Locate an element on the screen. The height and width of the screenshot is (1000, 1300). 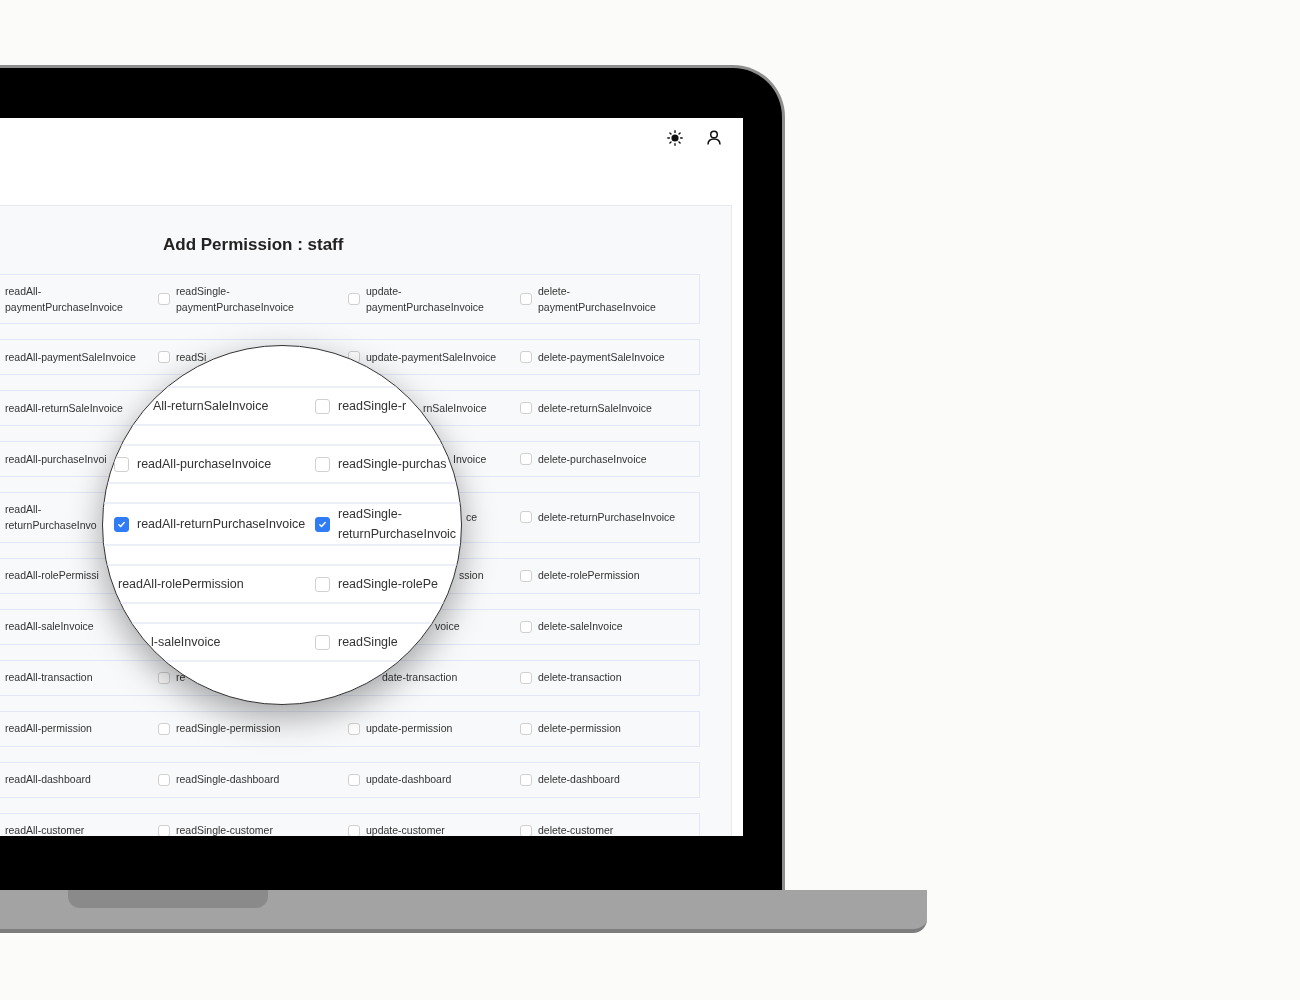
permission-label: date-transaction is located at coordinates (420, 678).